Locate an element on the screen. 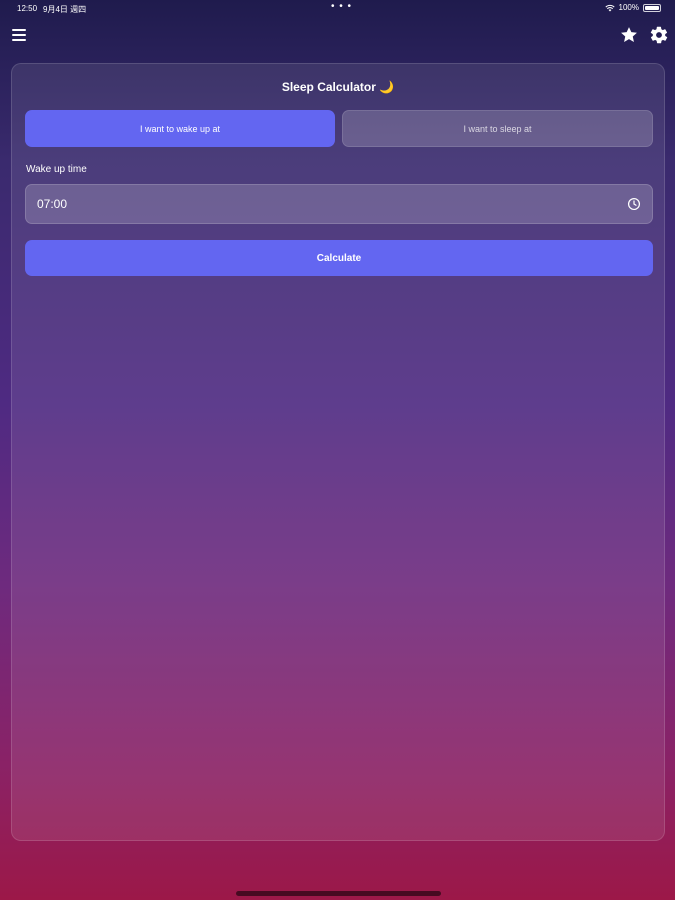 This screenshot has height=900, width=675. status-left: 12:50 9月4日 週四 is located at coordinates (51, 9).